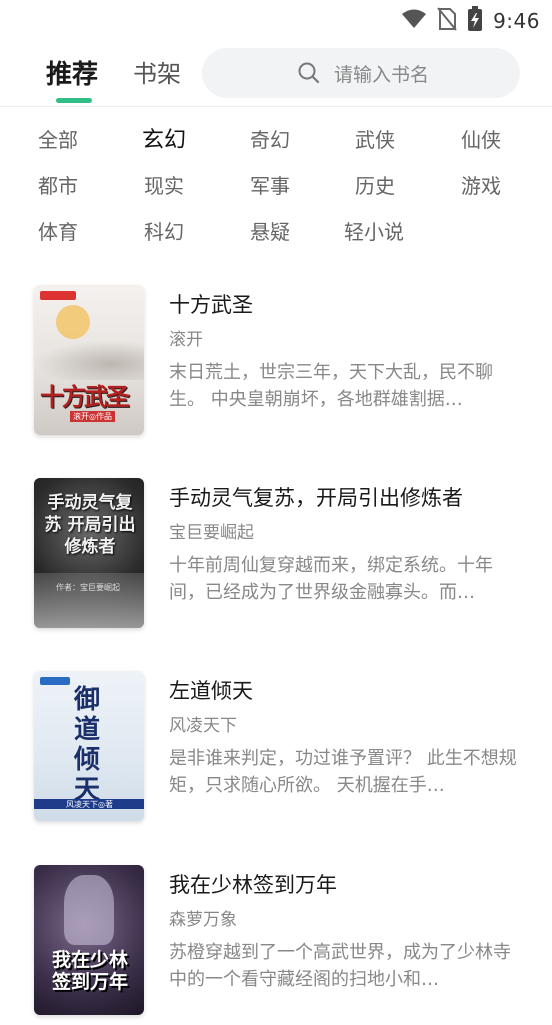 The image size is (552, 1025). I want to click on book-author: 滚开, so click(186, 340).